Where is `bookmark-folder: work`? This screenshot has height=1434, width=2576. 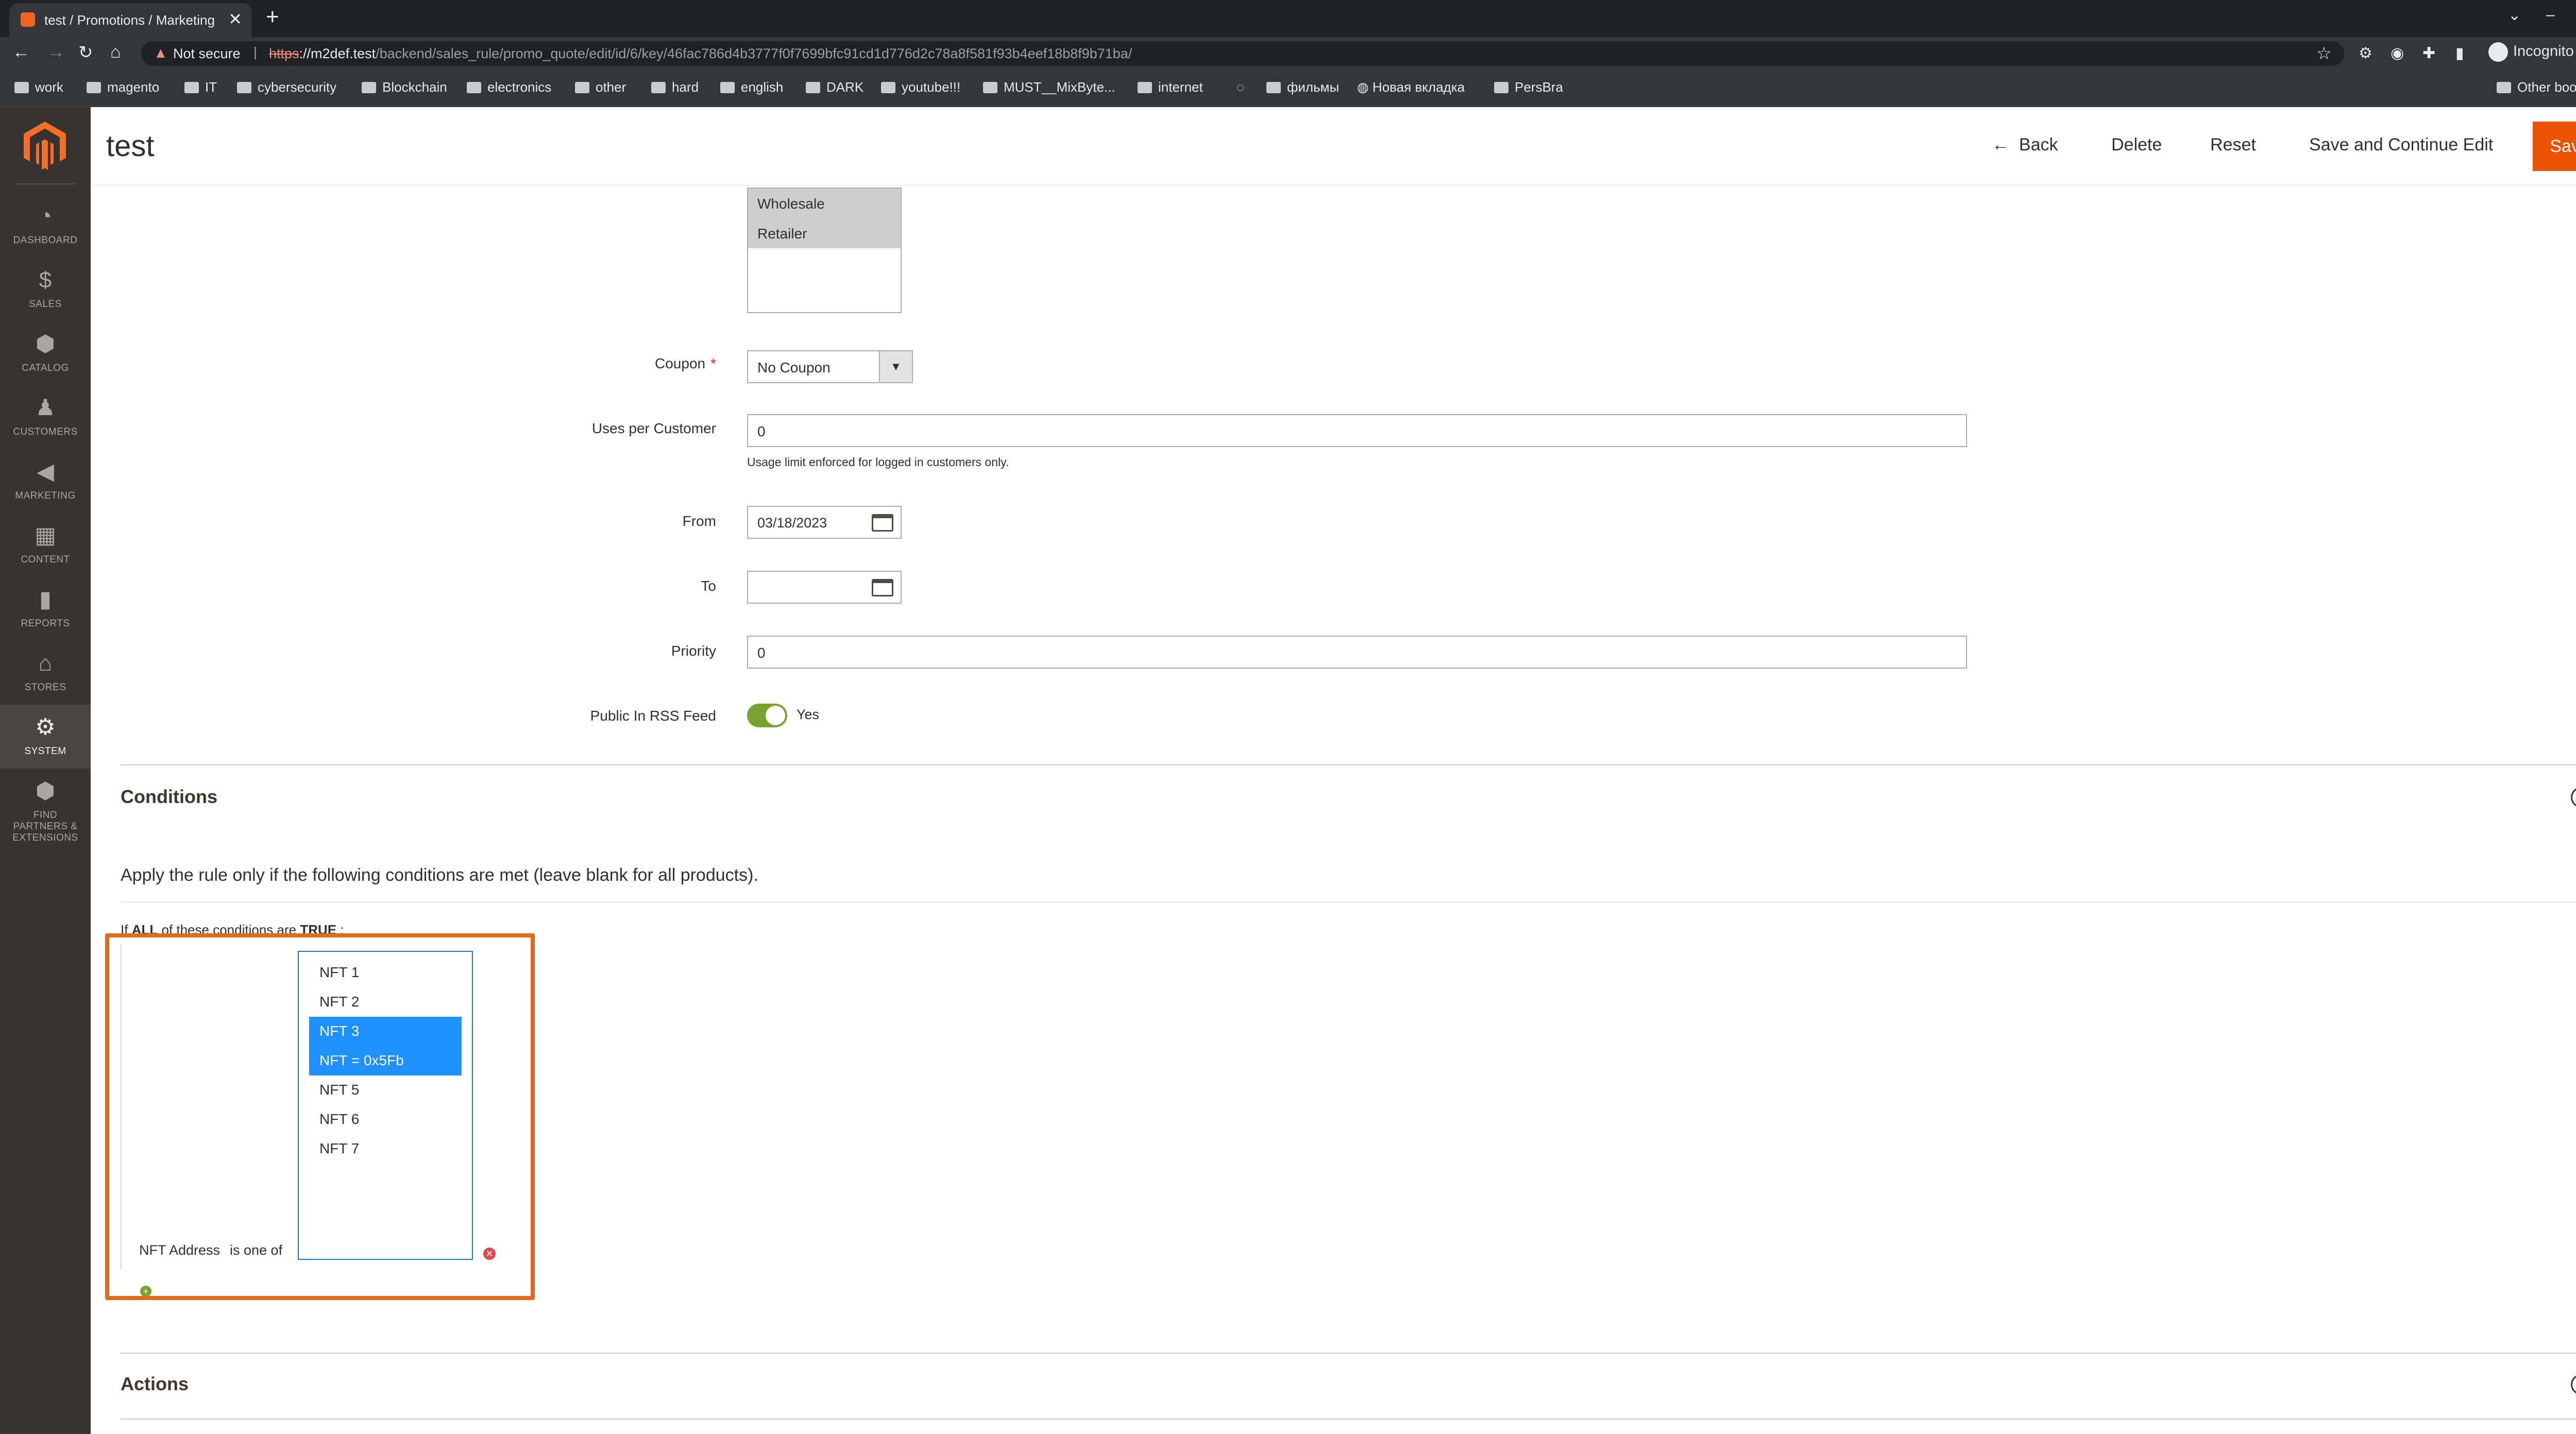
bookmark-folder: work is located at coordinates (38, 87).